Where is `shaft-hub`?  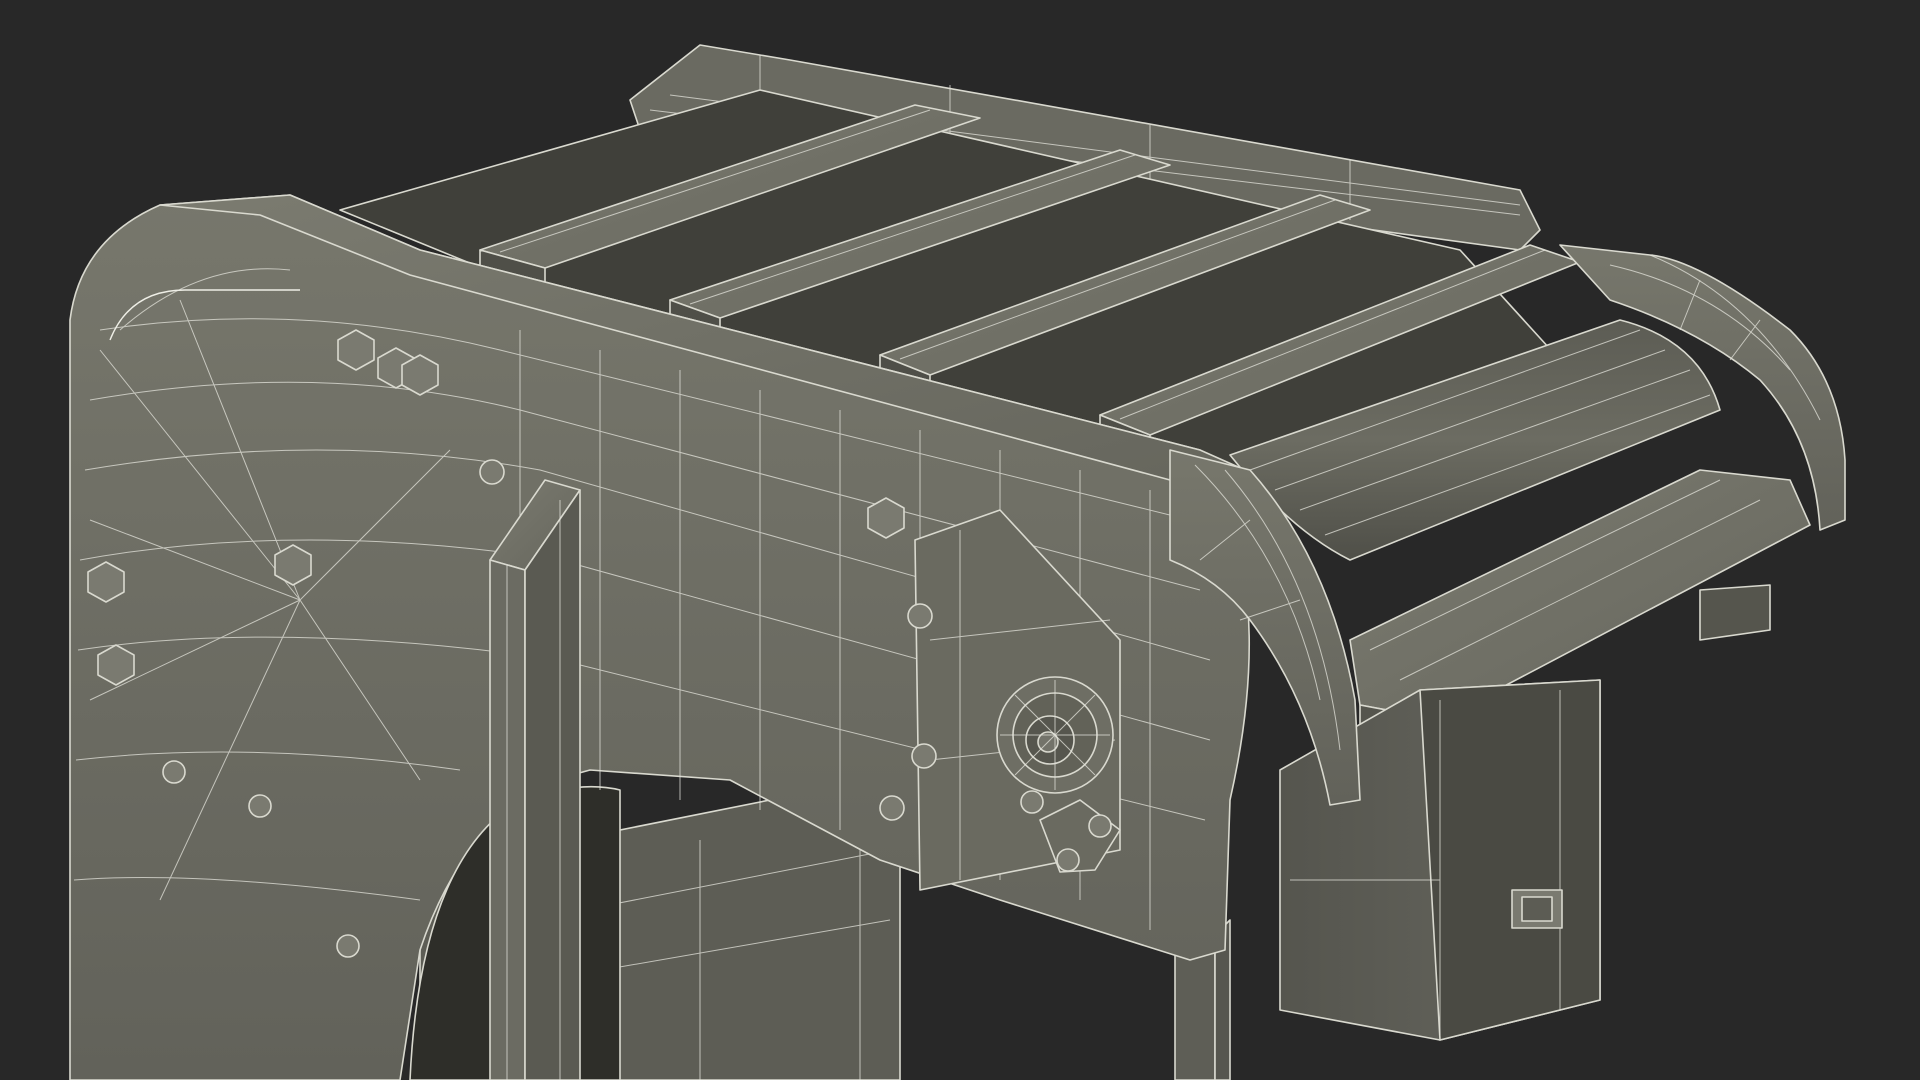 shaft-hub is located at coordinates (1055, 735).